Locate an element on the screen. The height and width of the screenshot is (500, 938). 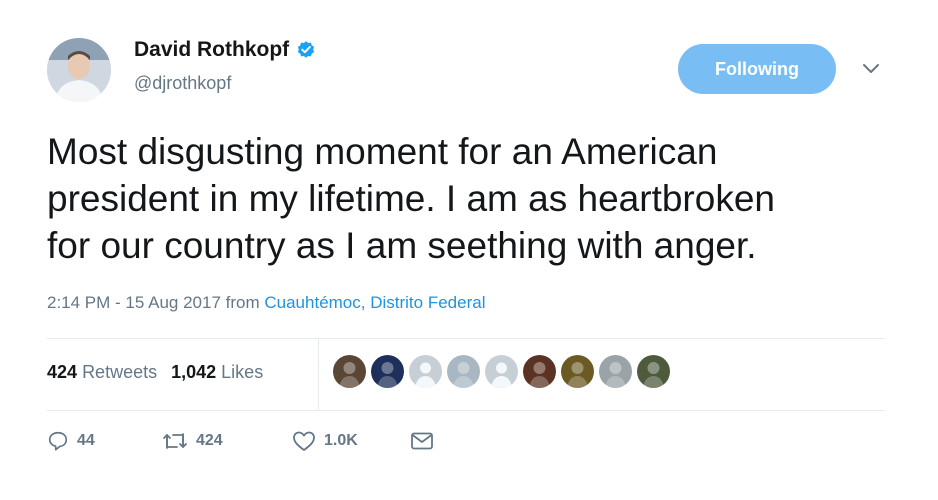
author-avatar is located at coordinates (79, 70).